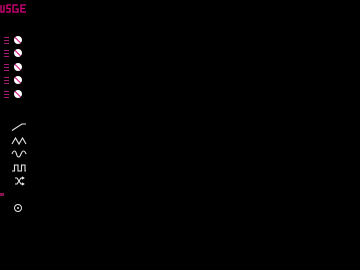  Describe the element at coordinates (2, 194) in the screenshot. I see `side-indicator` at that location.